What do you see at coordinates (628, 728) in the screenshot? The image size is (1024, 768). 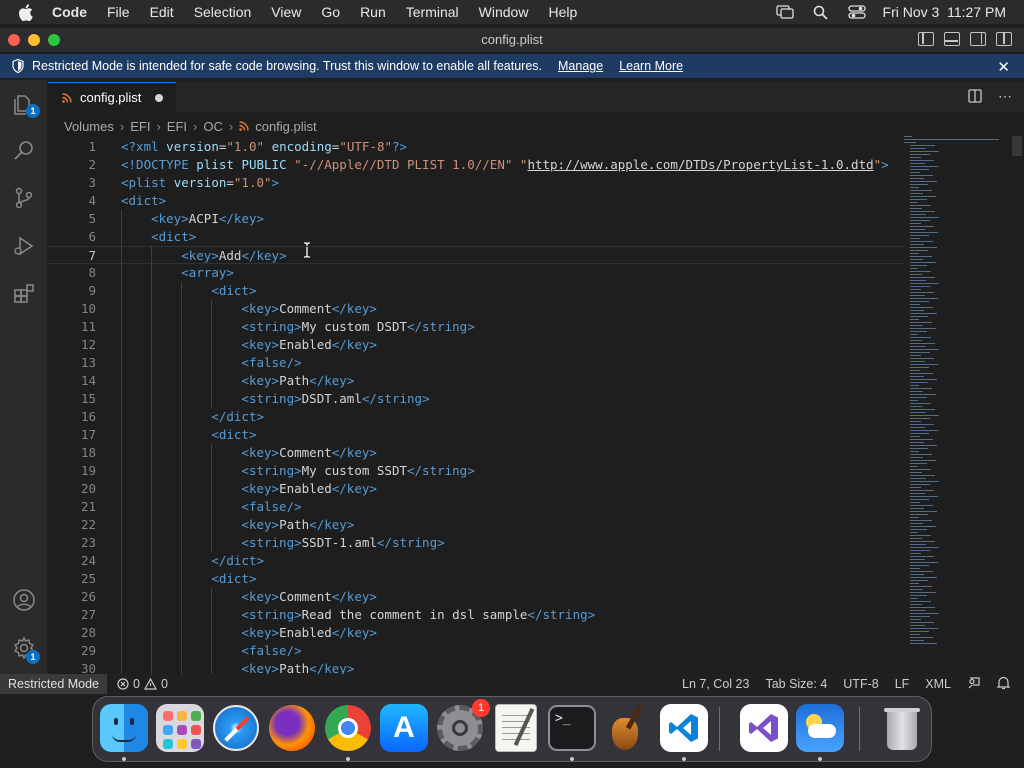 I see `instruments-icon` at bounding box center [628, 728].